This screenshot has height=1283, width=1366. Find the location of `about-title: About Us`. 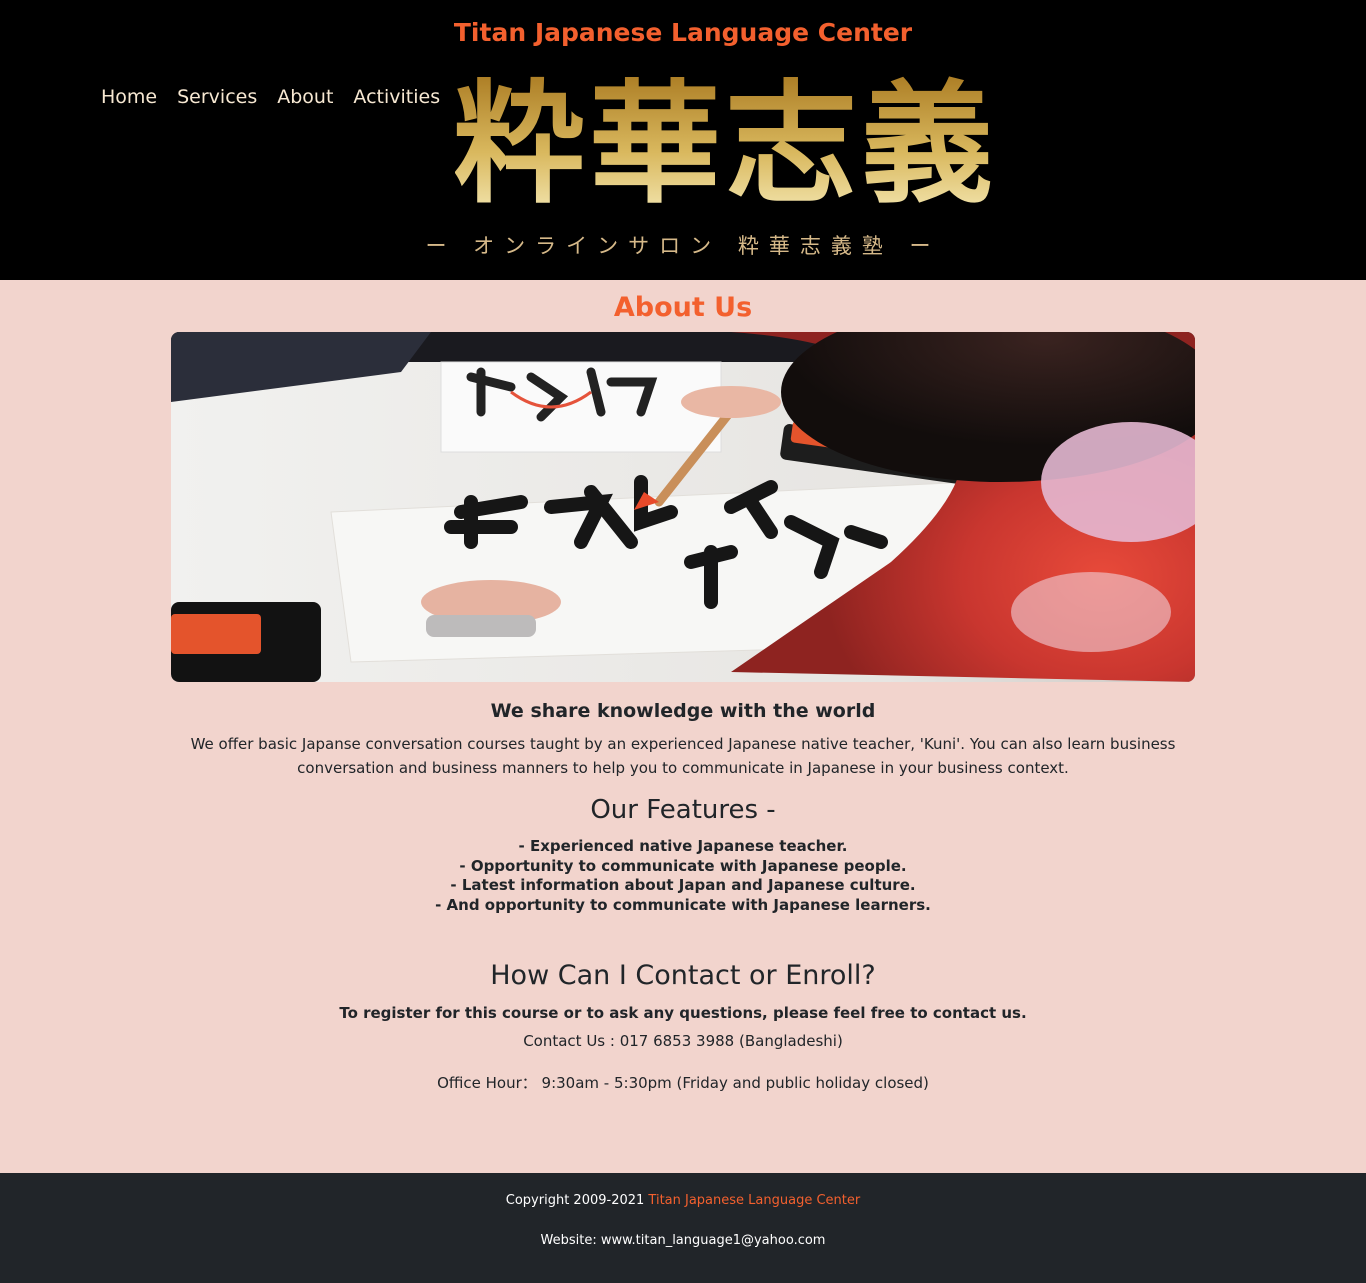

about-title: About Us is located at coordinates (683, 307).